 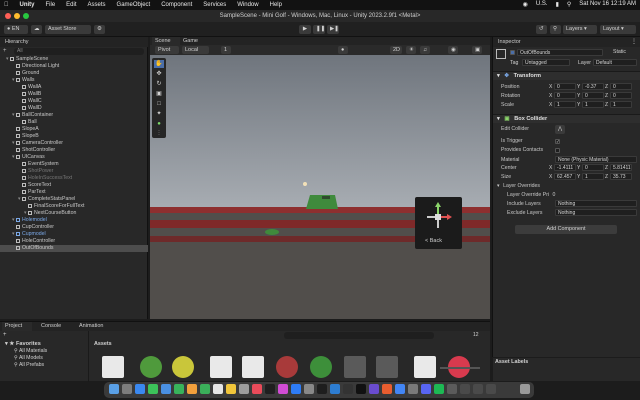 I want to click on unity-hub-icon, so click(x=348, y=389).